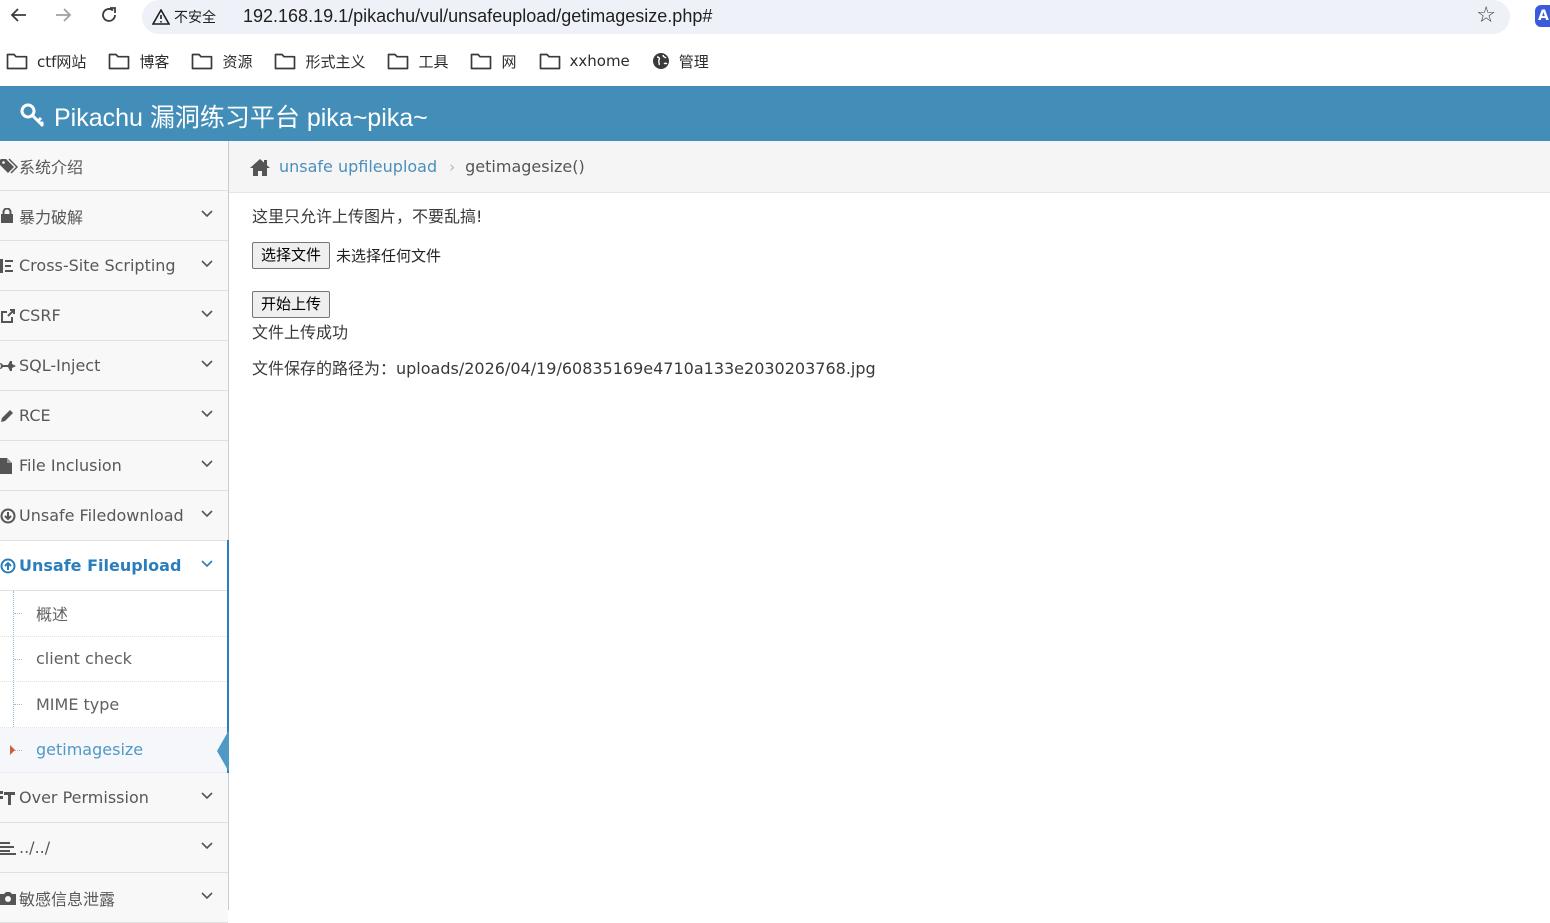  I want to click on reload-icon, so click(109, 14).